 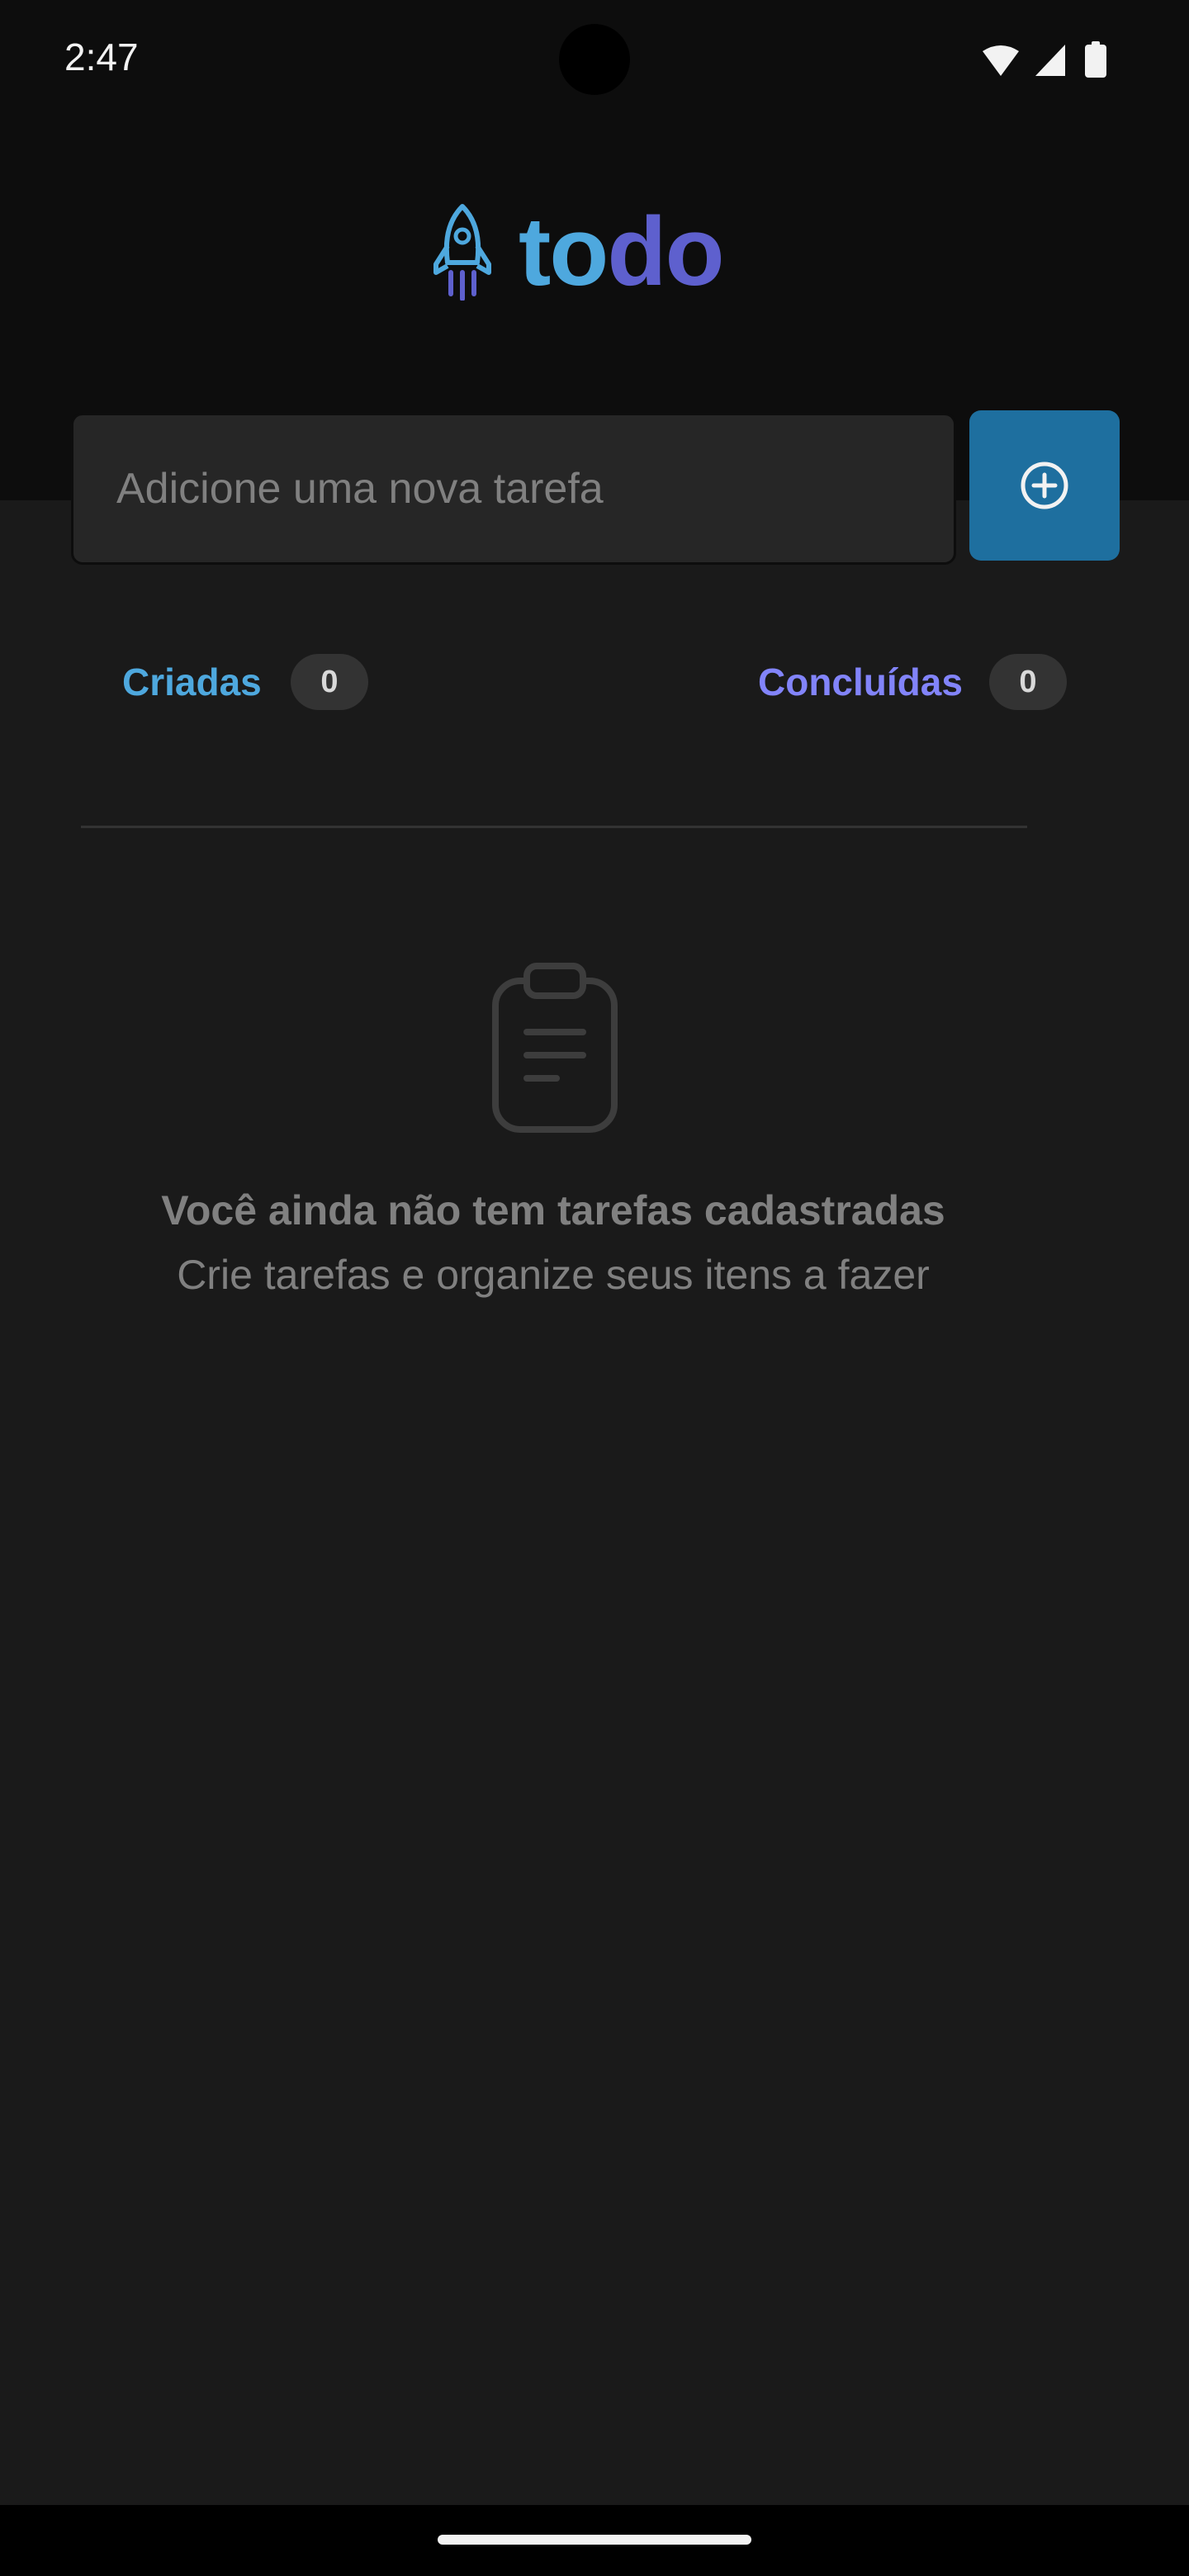 I want to click on add-task-button, so click(x=1044, y=485).